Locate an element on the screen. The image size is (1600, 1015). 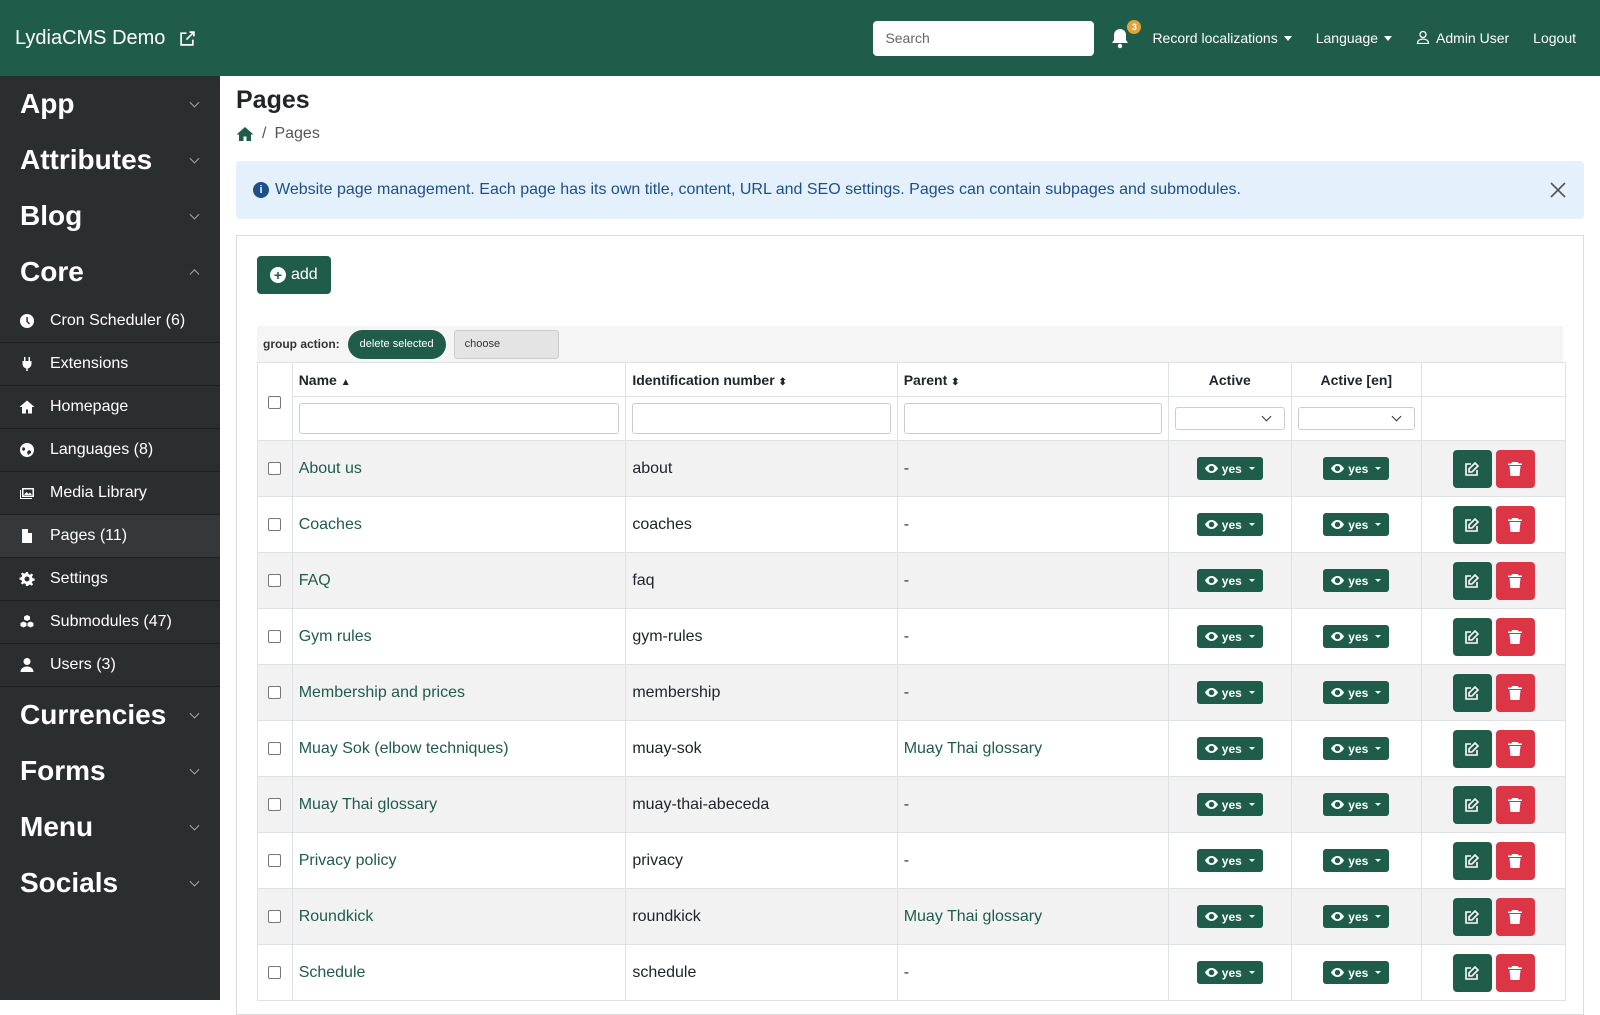
group-action-select: choose is located at coordinates (506, 344).